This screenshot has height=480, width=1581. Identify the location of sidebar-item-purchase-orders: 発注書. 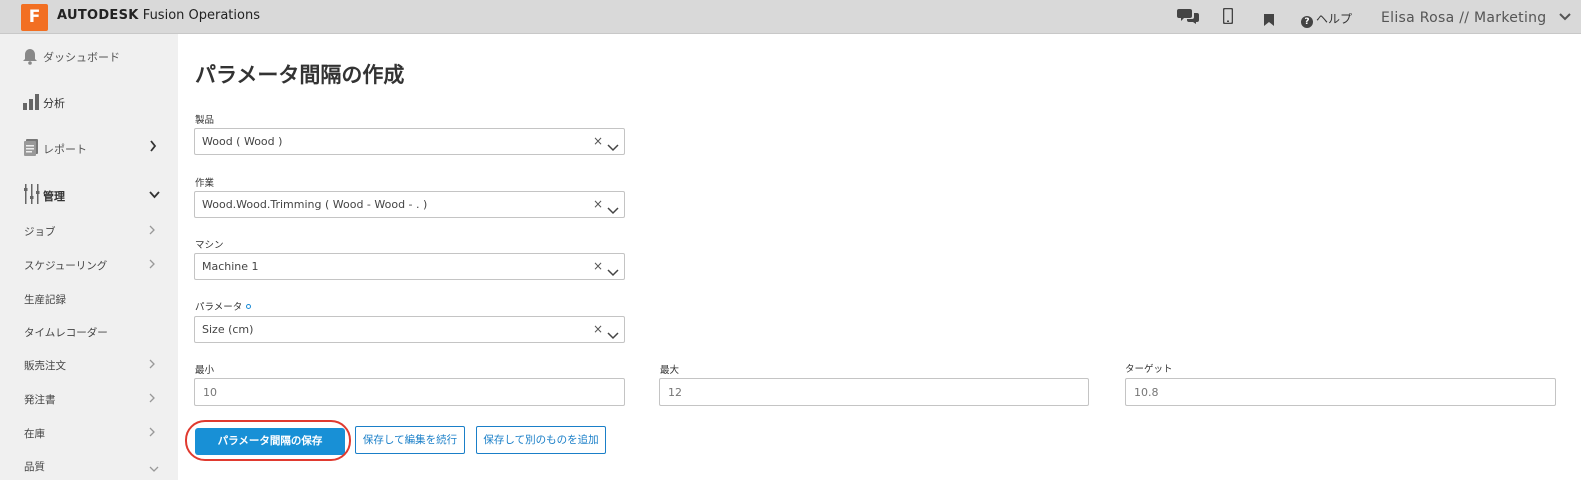
(89, 400).